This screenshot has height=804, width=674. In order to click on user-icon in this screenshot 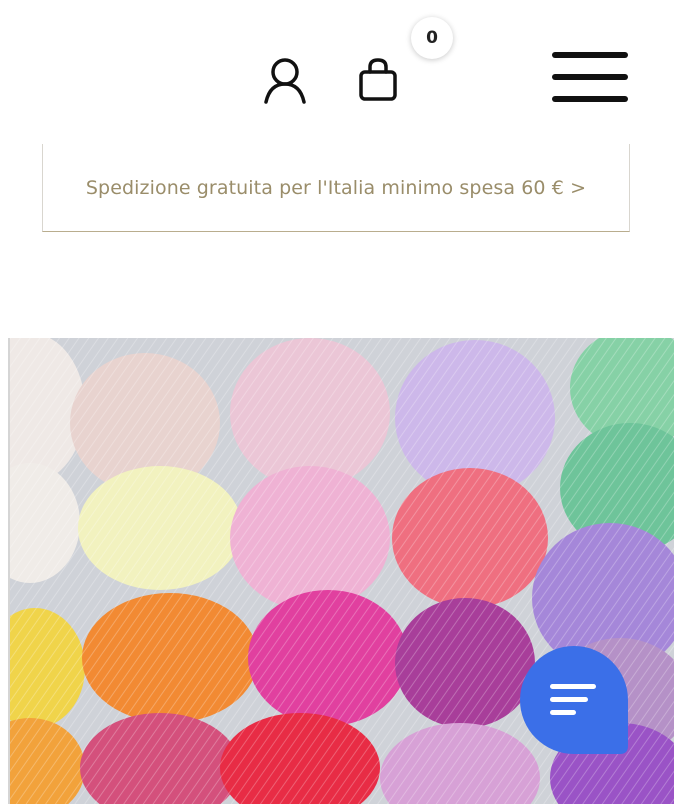, I will do `click(285, 81)`.